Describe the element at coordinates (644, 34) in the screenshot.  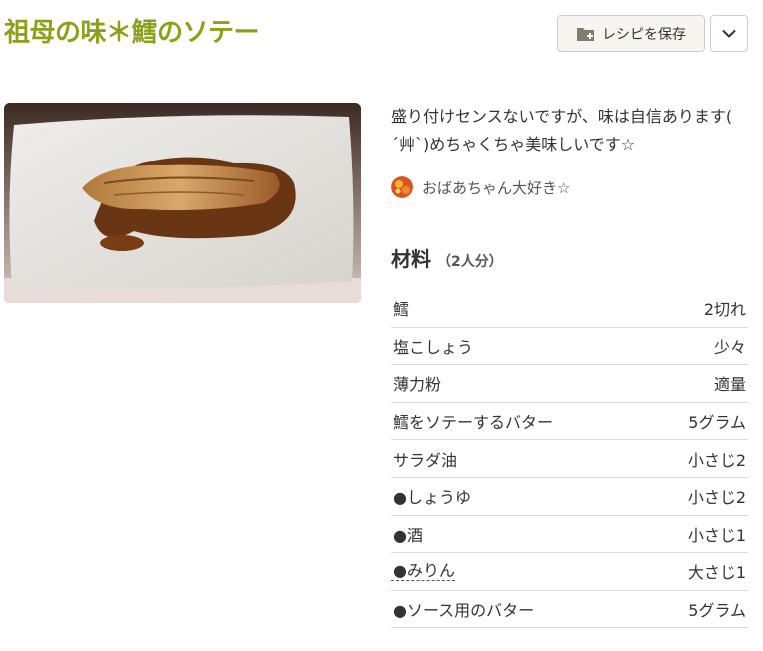
I see `save-recipe-label: レシピを保存` at that location.